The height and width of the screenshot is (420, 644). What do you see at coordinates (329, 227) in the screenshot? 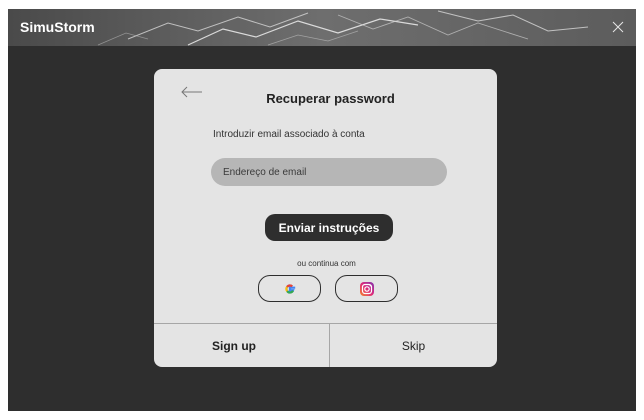
I see `send-instructions-button: Enviar instruções` at bounding box center [329, 227].